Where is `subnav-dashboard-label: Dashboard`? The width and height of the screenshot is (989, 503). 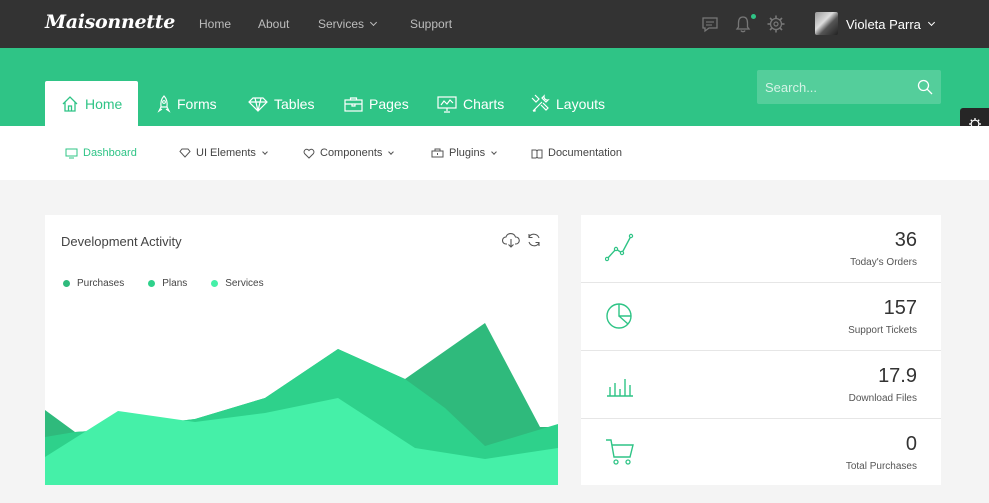
subnav-dashboard-label: Dashboard is located at coordinates (110, 153).